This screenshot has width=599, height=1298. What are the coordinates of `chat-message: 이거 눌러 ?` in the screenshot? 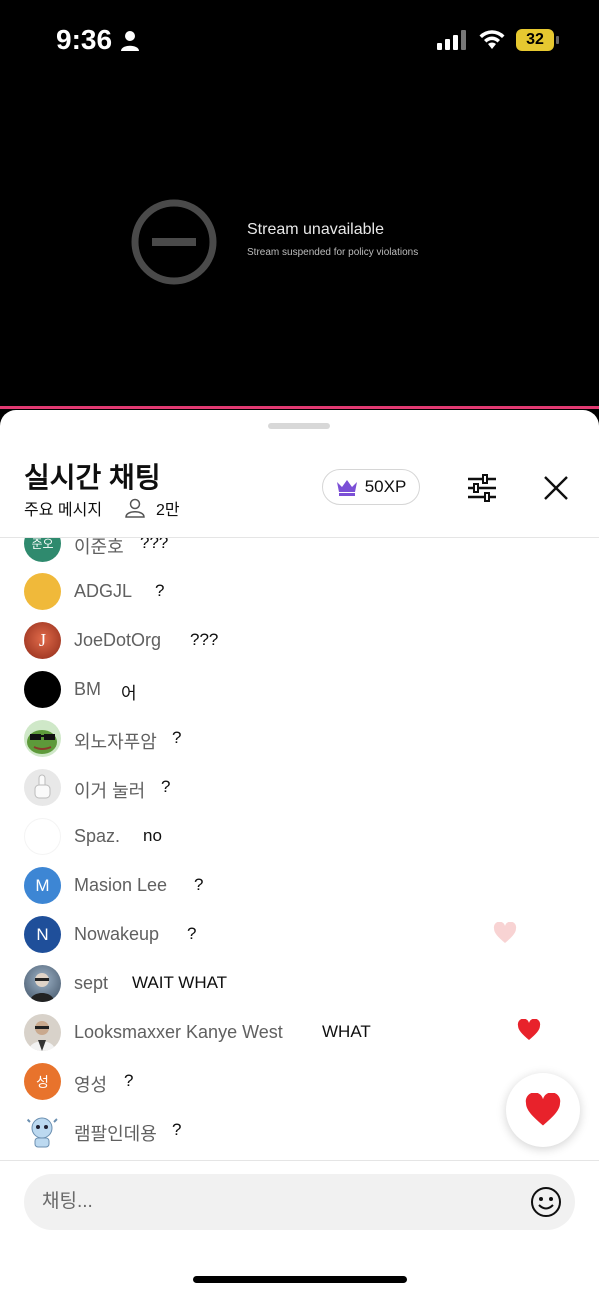 It's located at (299, 787).